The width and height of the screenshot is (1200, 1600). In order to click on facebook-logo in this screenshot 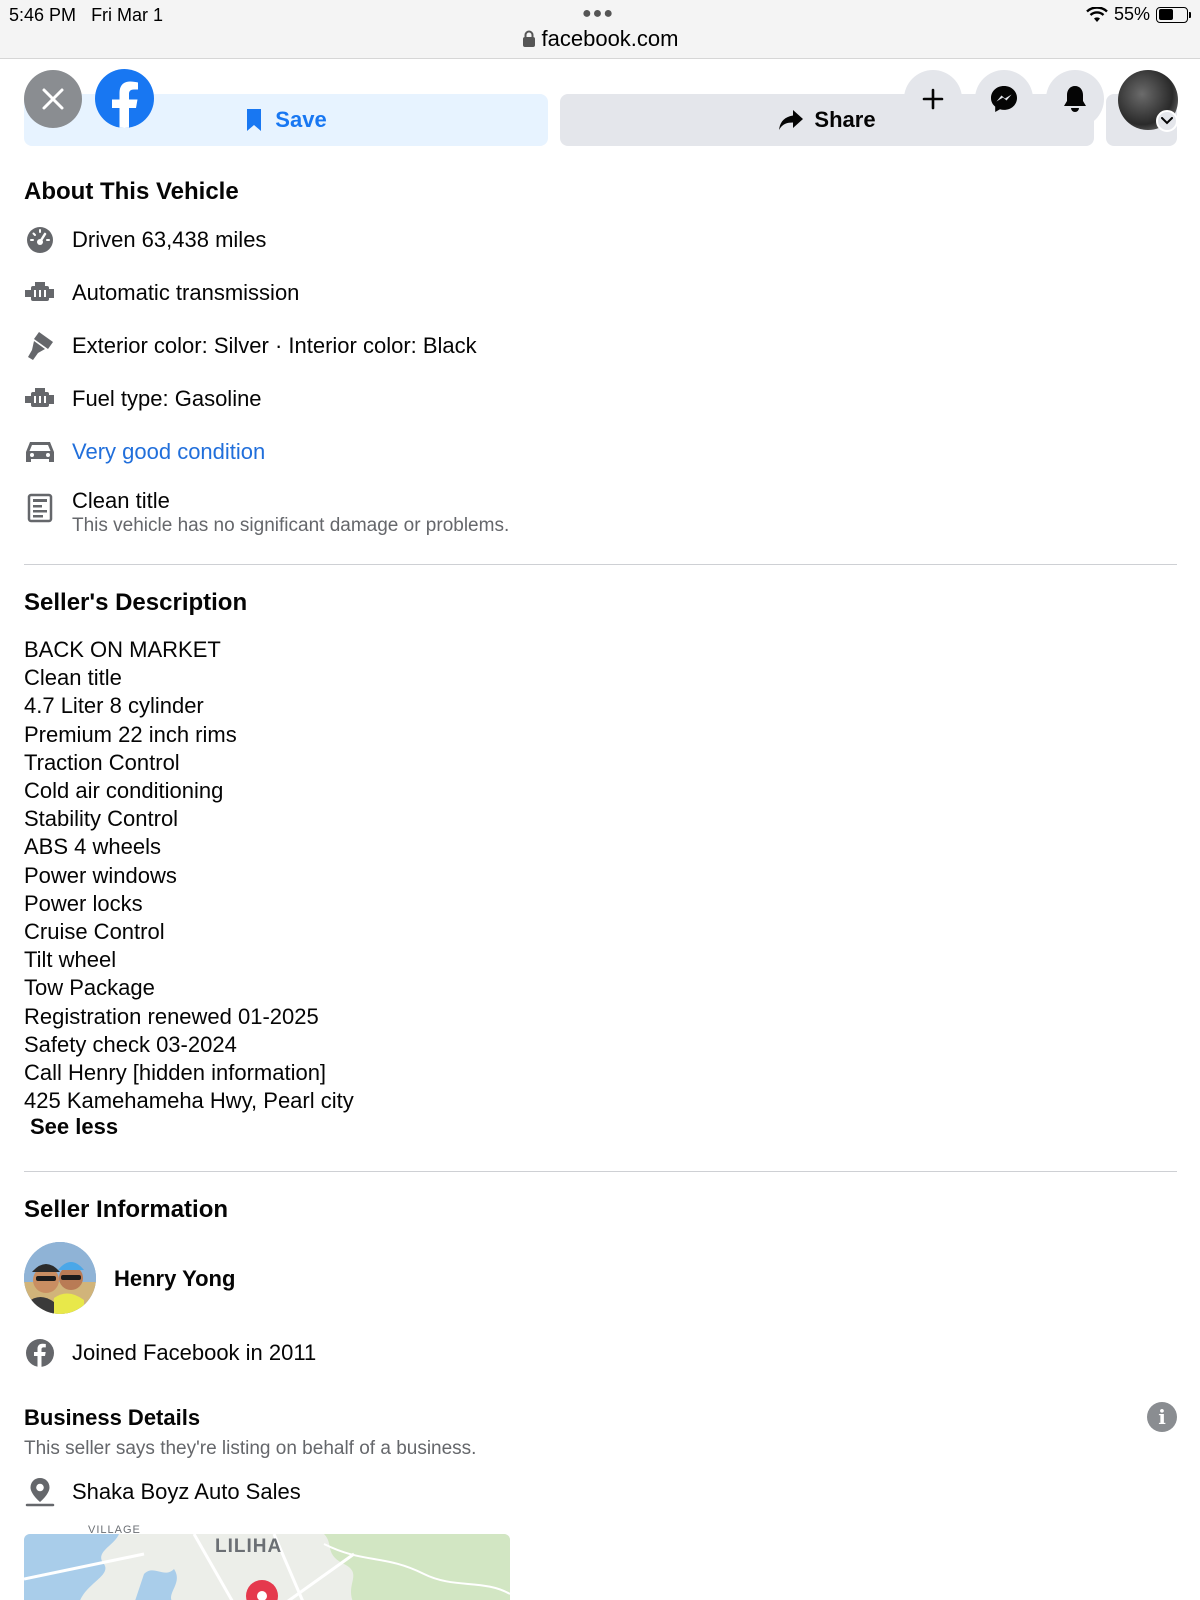, I will do `click(124, 98)`.